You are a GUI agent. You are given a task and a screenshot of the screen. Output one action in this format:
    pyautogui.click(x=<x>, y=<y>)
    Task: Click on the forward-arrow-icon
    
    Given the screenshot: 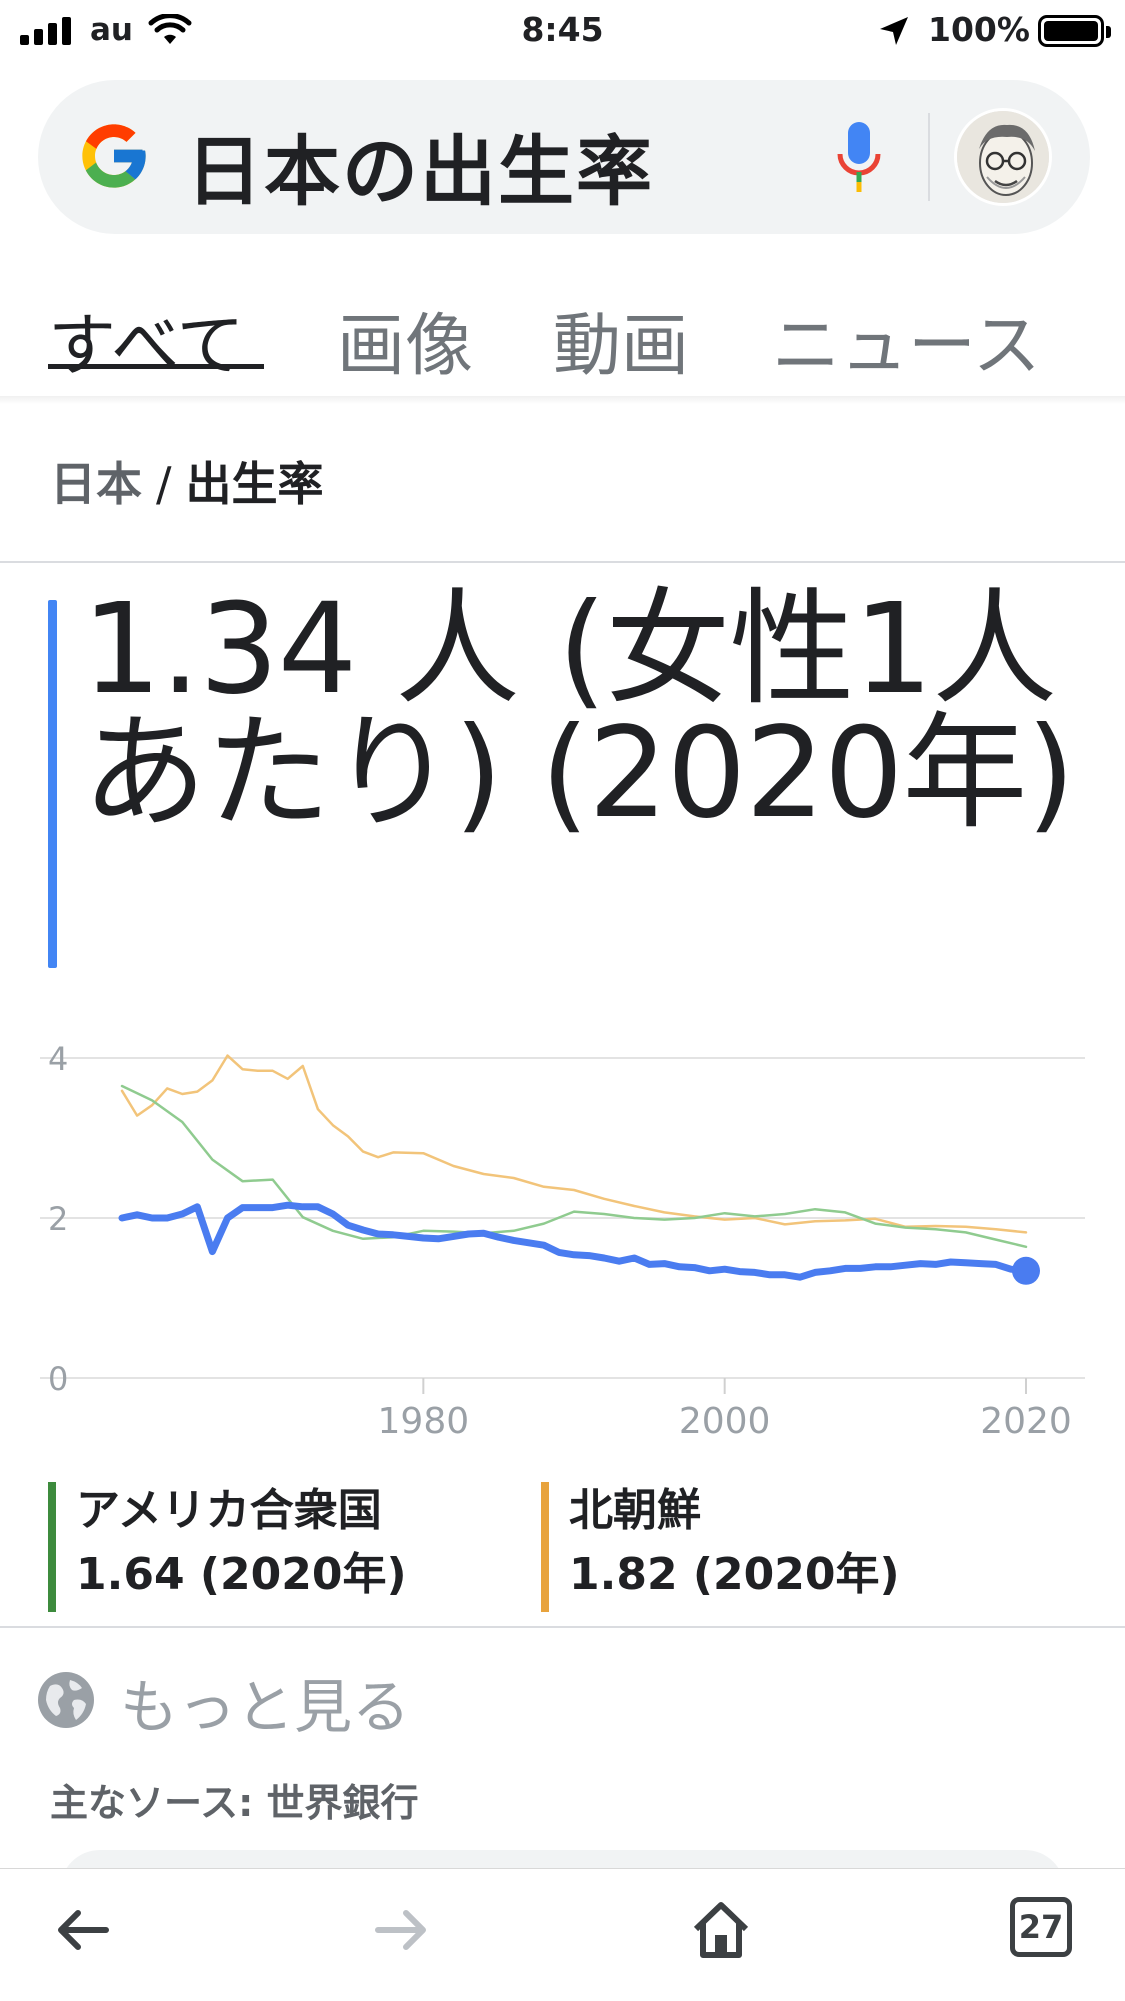 What is the action you would take?
    pyautogui.click(x=401, y=1930)
    